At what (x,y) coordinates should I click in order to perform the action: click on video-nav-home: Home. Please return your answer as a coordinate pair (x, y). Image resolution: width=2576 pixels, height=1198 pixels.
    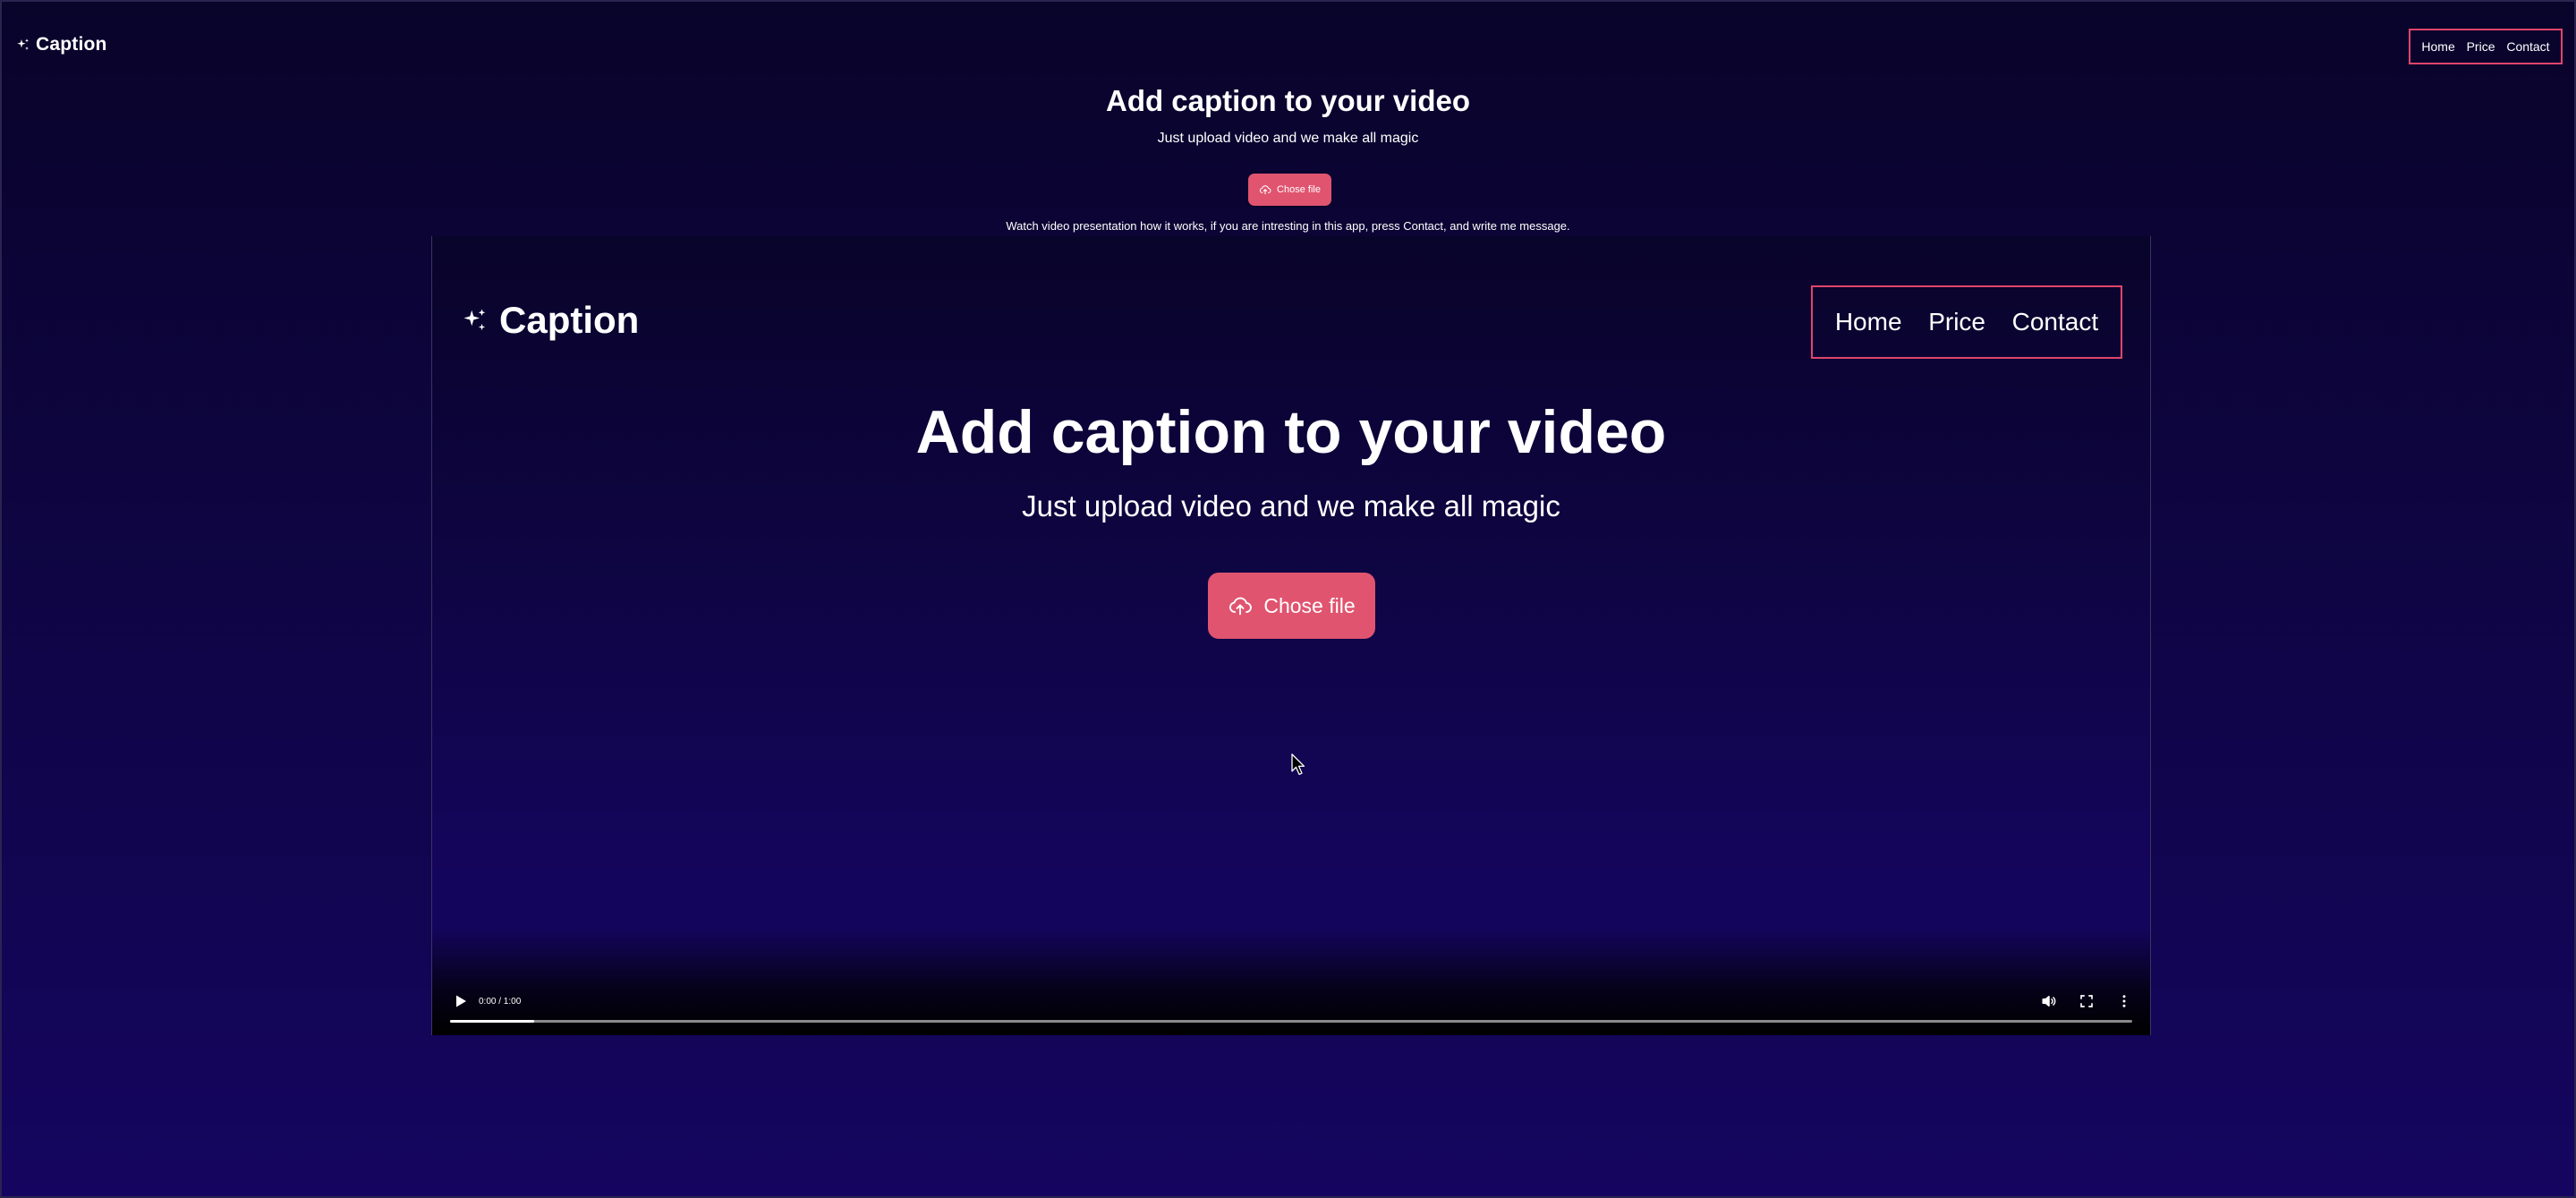
    Looking at the image, I should click on (1868, 322).